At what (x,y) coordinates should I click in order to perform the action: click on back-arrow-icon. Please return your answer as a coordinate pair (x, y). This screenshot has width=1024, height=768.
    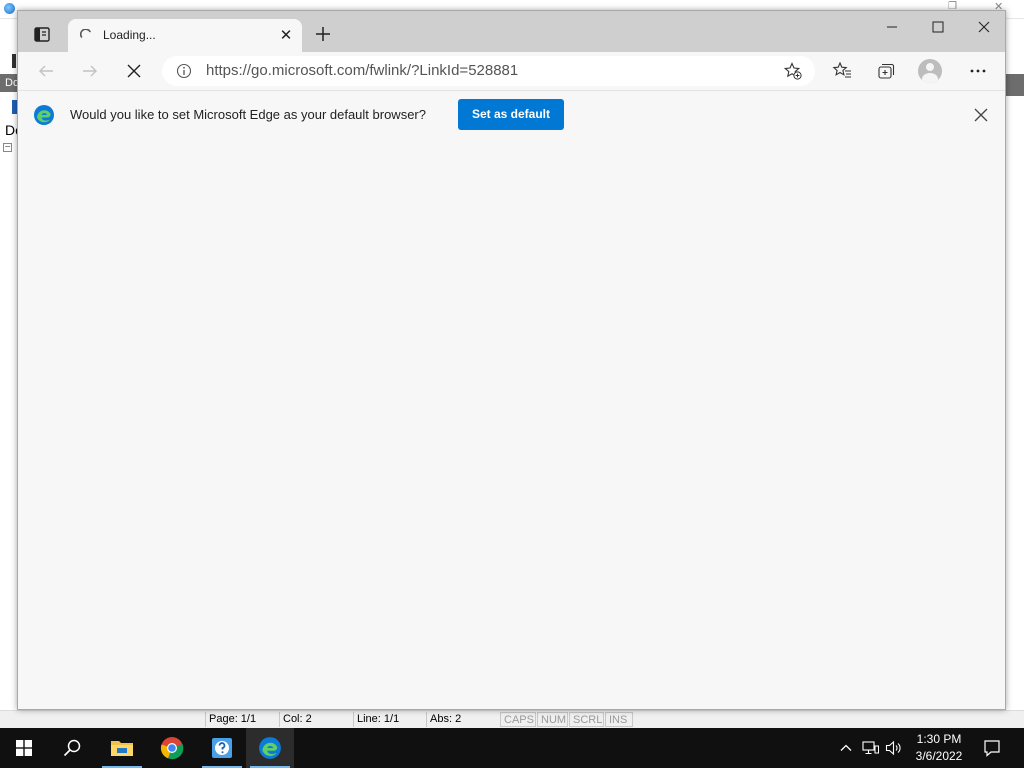
    Looking at the image, I should click on (46, 71).